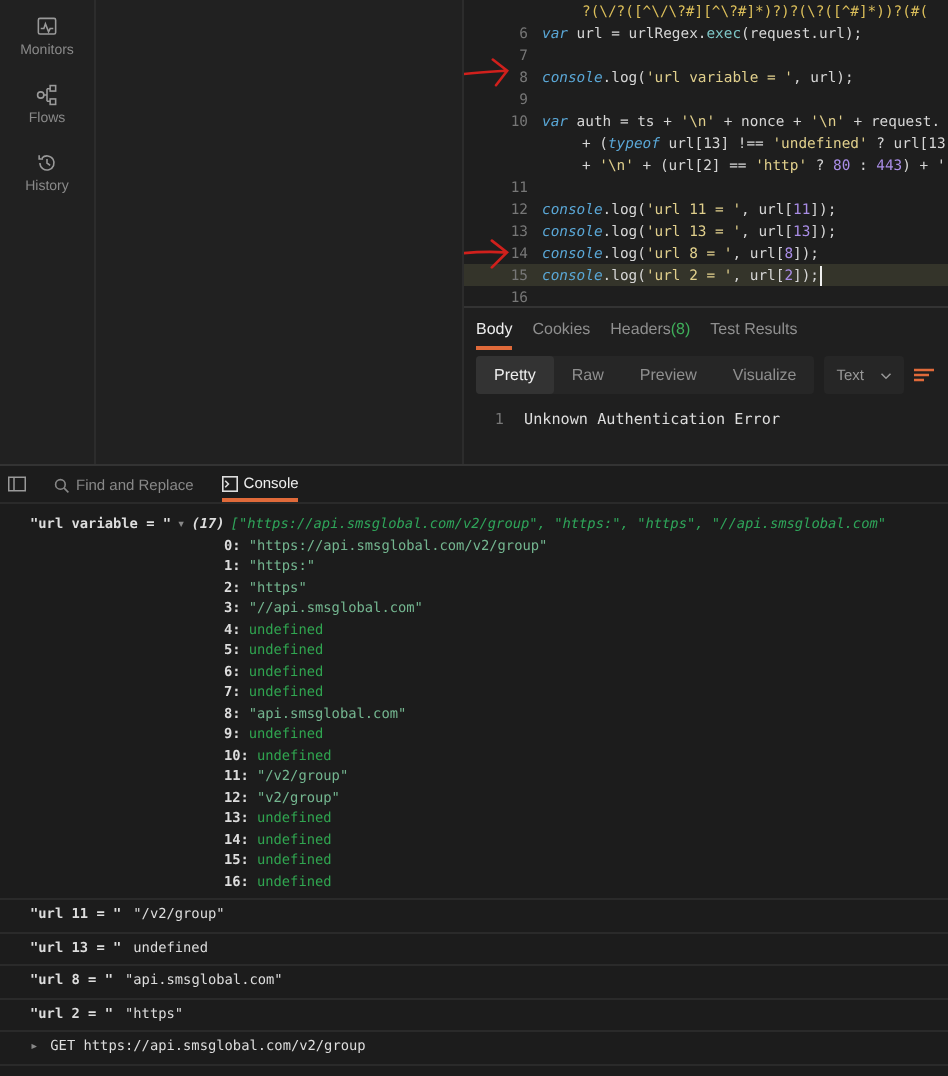 This screenshot has height=1076, width=948. I want to click on history-icon, so click(47, 163).